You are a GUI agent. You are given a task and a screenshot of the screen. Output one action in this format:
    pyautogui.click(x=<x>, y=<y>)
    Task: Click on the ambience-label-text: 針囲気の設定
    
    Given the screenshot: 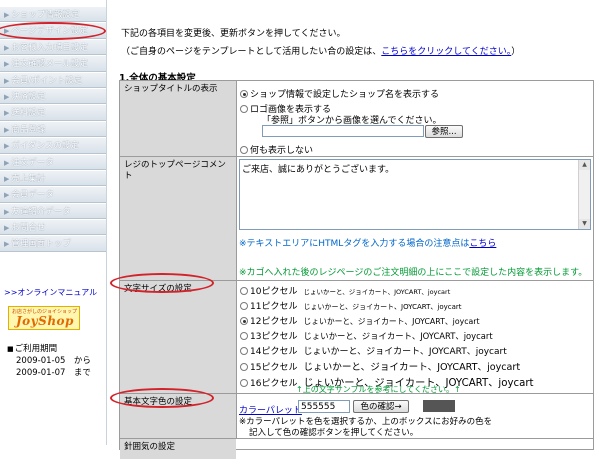 What is the action you would take?
    pyautogui.click(x=150, y=447)
    